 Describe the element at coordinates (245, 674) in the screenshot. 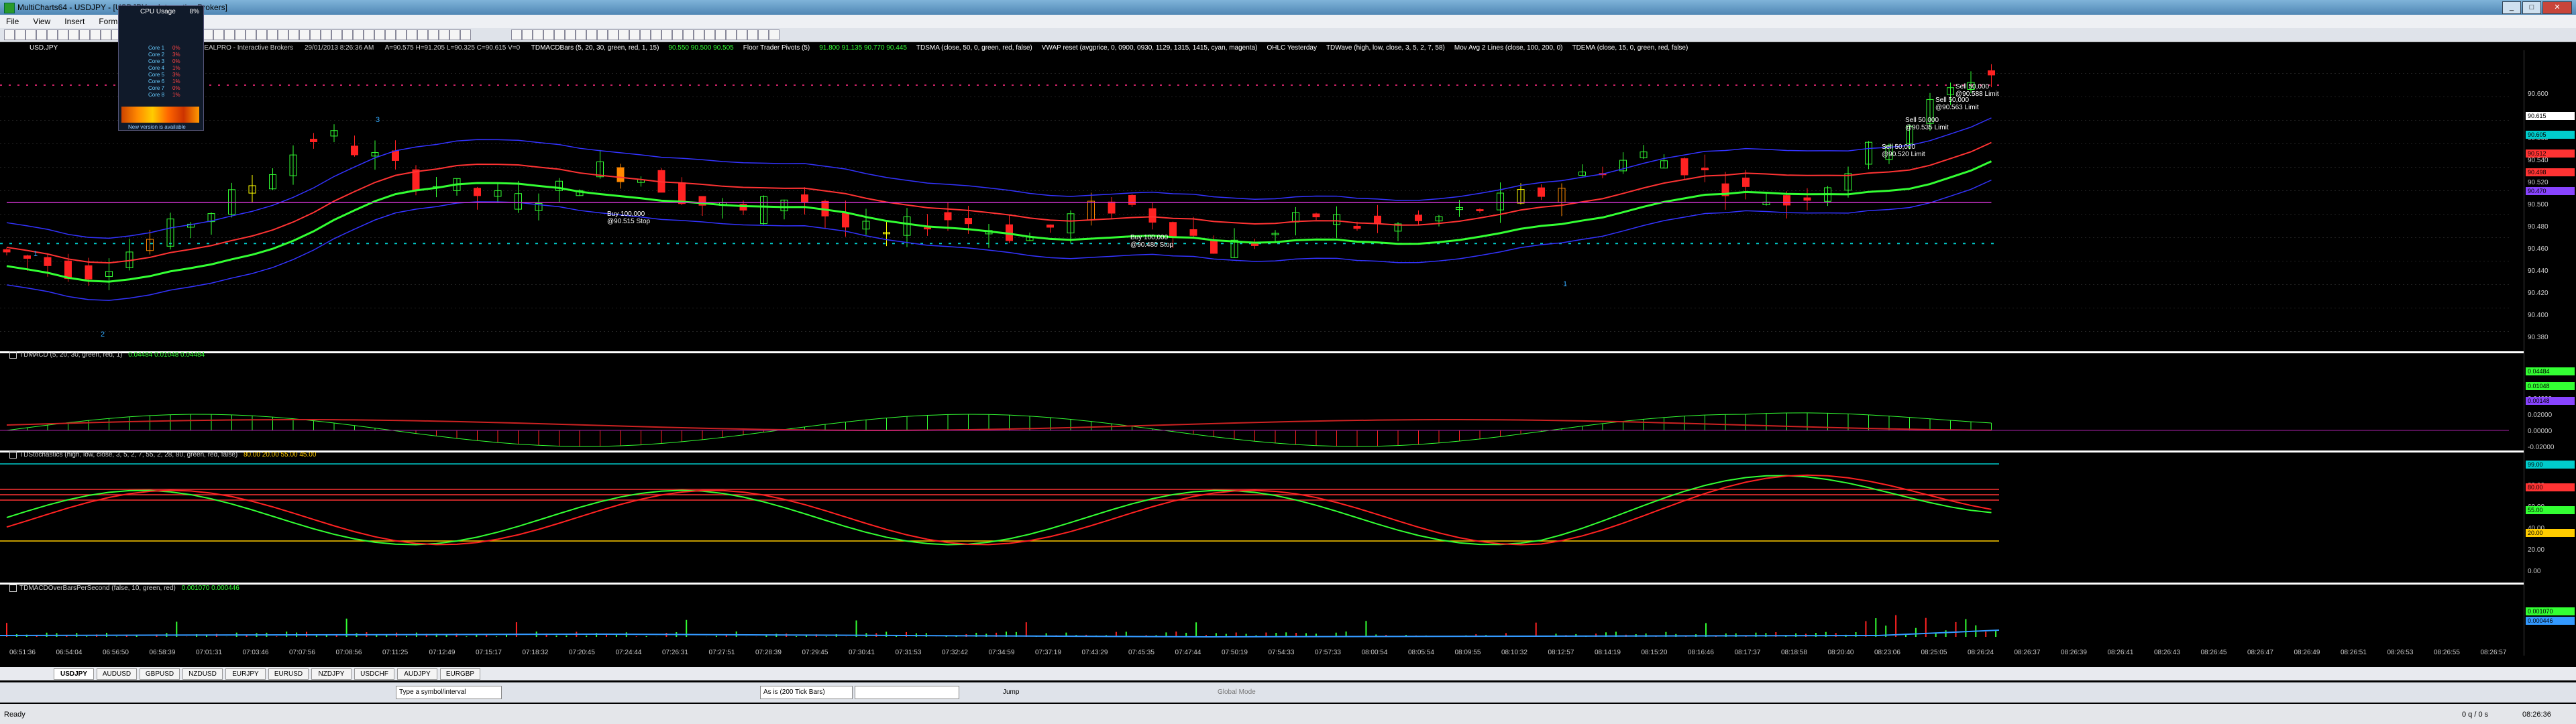

I see `symbol-tab: EURJPY` at that location.